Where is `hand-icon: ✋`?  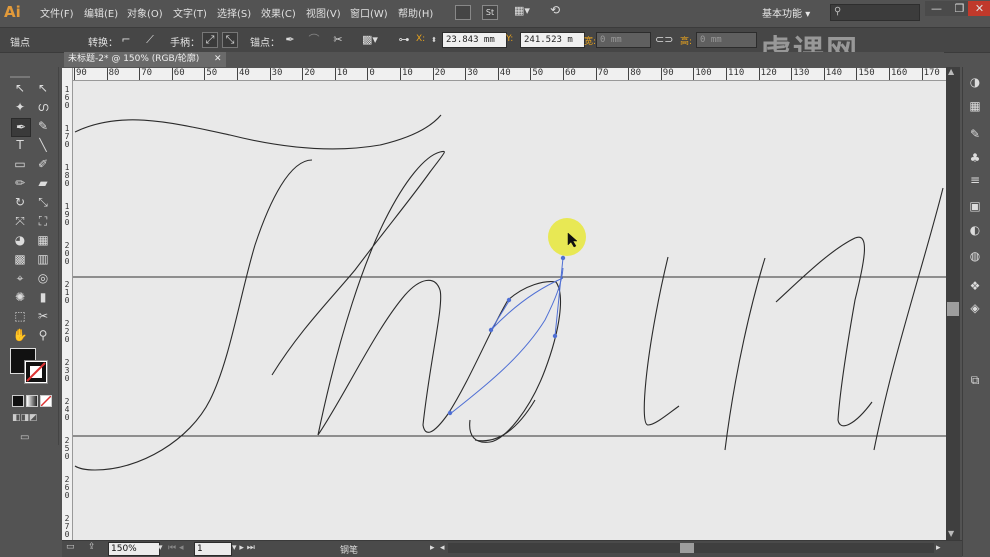
hand-icon: ✋ is located at coordinates (20, 335).